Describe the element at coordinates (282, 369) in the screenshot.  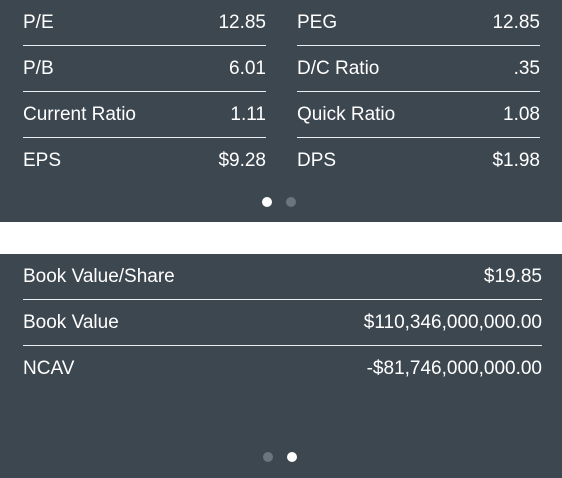
I see `ncav-cell: NCAV -$81,746,000,000.00` at that location.